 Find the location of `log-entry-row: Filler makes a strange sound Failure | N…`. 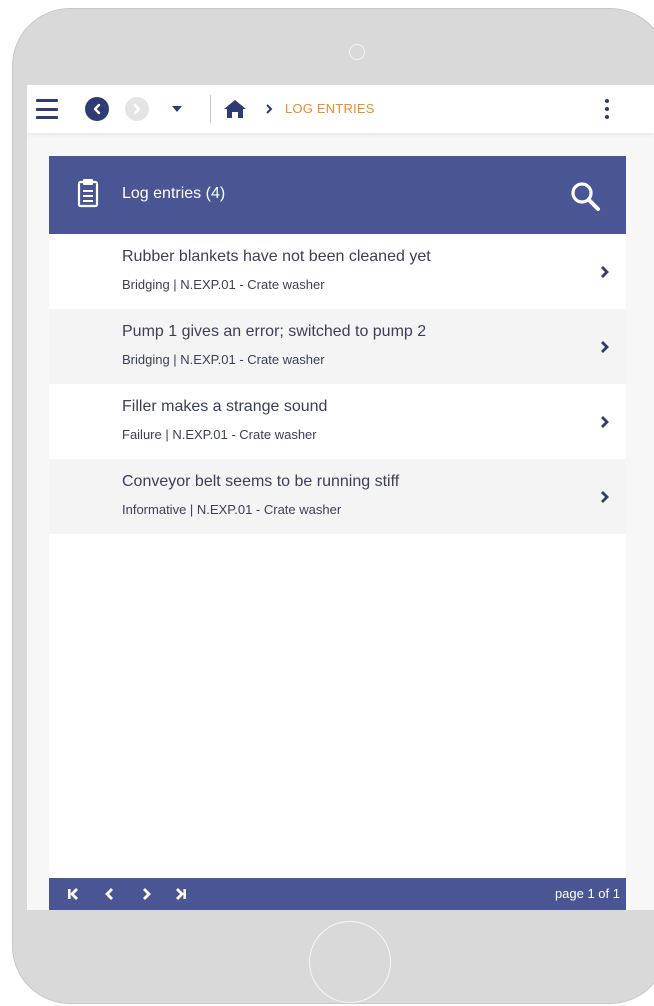

log-entry-row: Filler makes a strange sound Failure | N… is located at coordinates (337, 421).